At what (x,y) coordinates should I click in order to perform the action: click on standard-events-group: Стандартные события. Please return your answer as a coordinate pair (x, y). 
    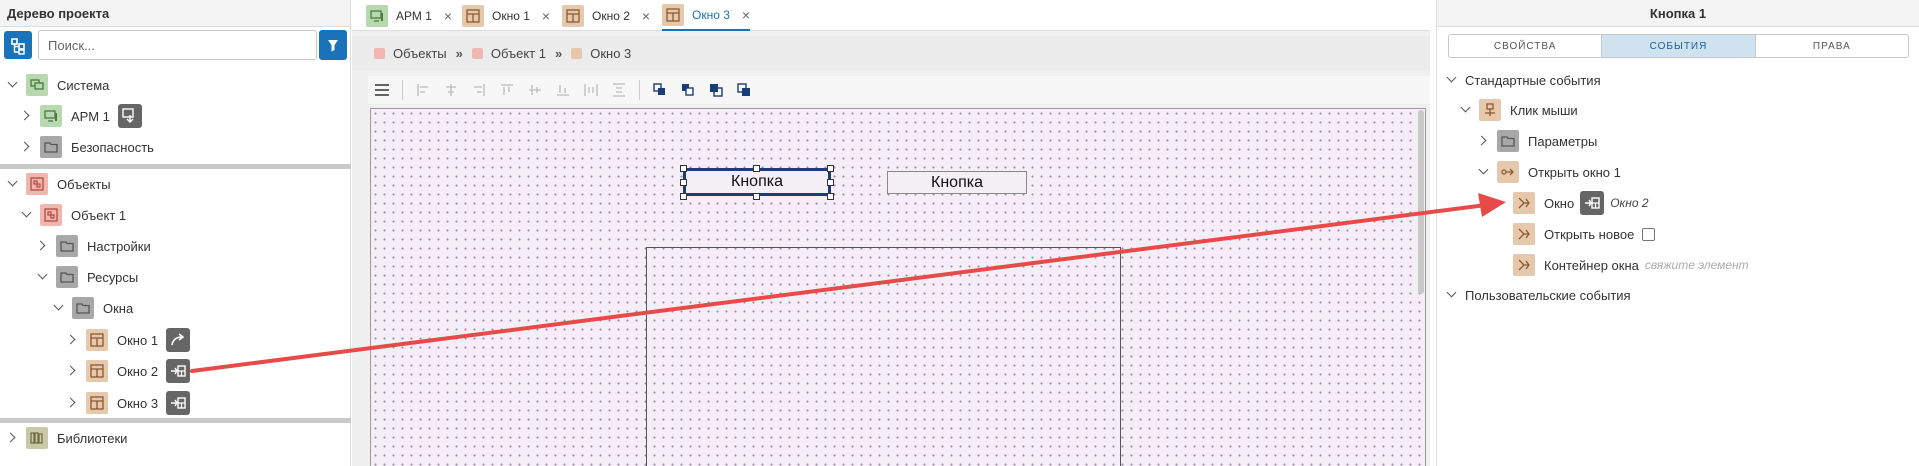
    Looking at the image, I should click on (1523, 80).